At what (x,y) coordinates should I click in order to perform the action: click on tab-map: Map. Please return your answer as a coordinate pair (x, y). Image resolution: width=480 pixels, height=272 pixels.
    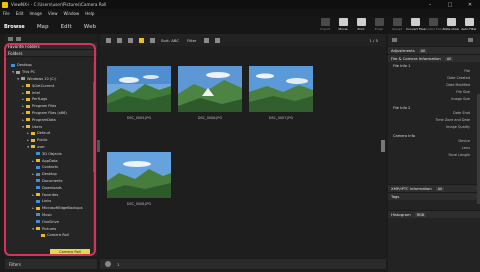
    Looking at the image, I should click on (43, 27).